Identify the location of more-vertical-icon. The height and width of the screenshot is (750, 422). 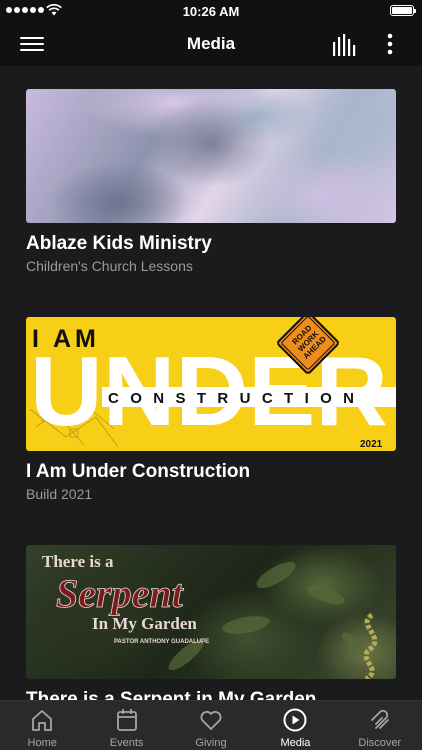
(390, 44).